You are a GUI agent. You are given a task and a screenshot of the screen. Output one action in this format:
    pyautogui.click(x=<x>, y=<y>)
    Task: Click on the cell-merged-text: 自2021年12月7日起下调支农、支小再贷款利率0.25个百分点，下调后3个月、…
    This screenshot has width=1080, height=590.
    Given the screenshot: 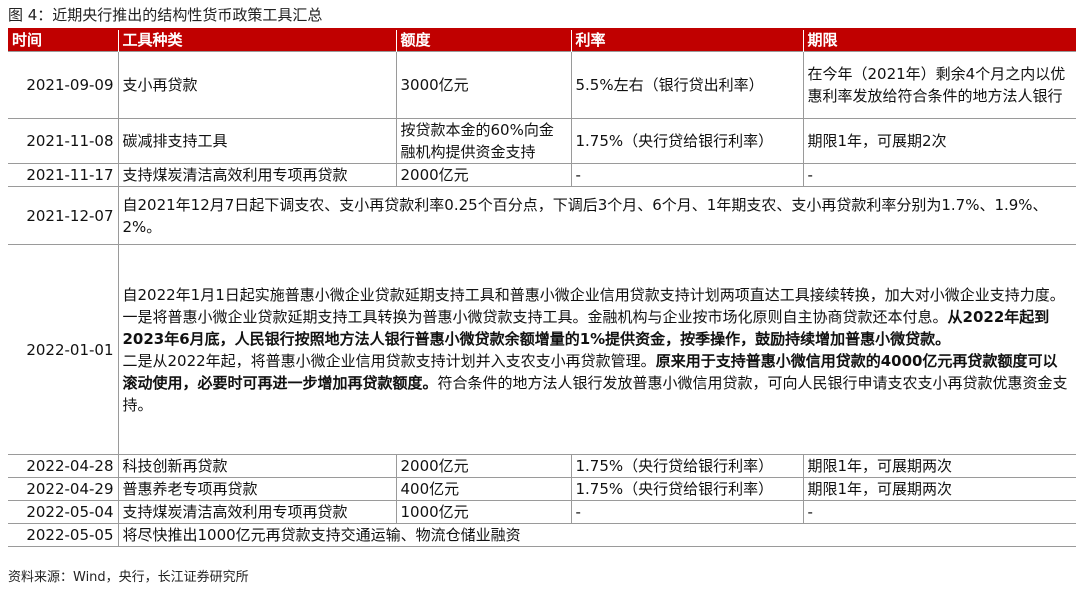 What is the action you would take?
    pyautogui.click(x=596, y=215)
    